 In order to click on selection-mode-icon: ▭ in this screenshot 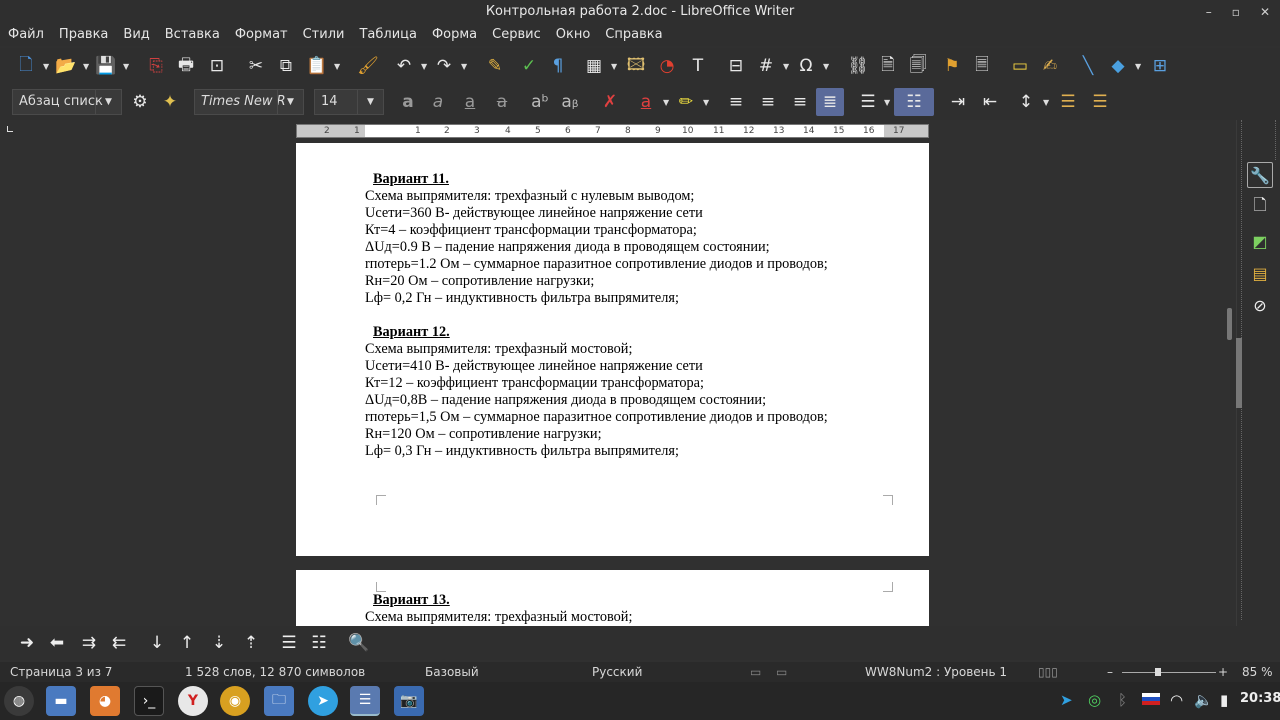, I will do `click(781, 672)`.